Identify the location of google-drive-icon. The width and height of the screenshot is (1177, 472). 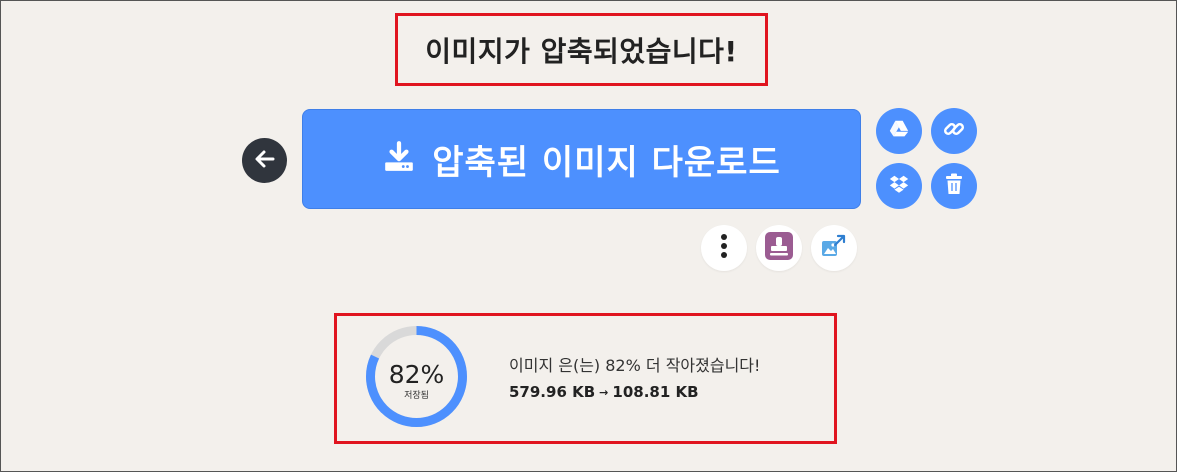
(899, 131).